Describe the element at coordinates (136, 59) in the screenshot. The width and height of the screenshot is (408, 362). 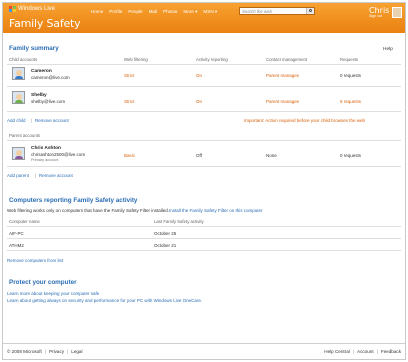
I see `col-web-filtering: Web filtering` at that location.